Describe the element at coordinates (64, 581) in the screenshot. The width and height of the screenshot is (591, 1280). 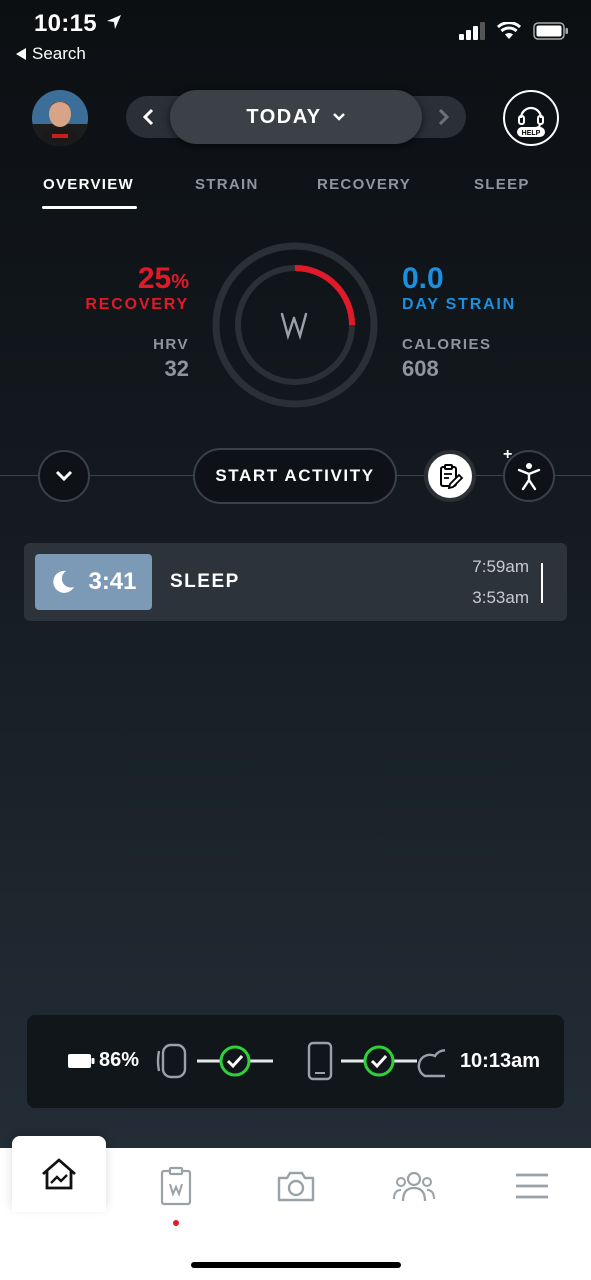
I see `moon-icon` at that location.